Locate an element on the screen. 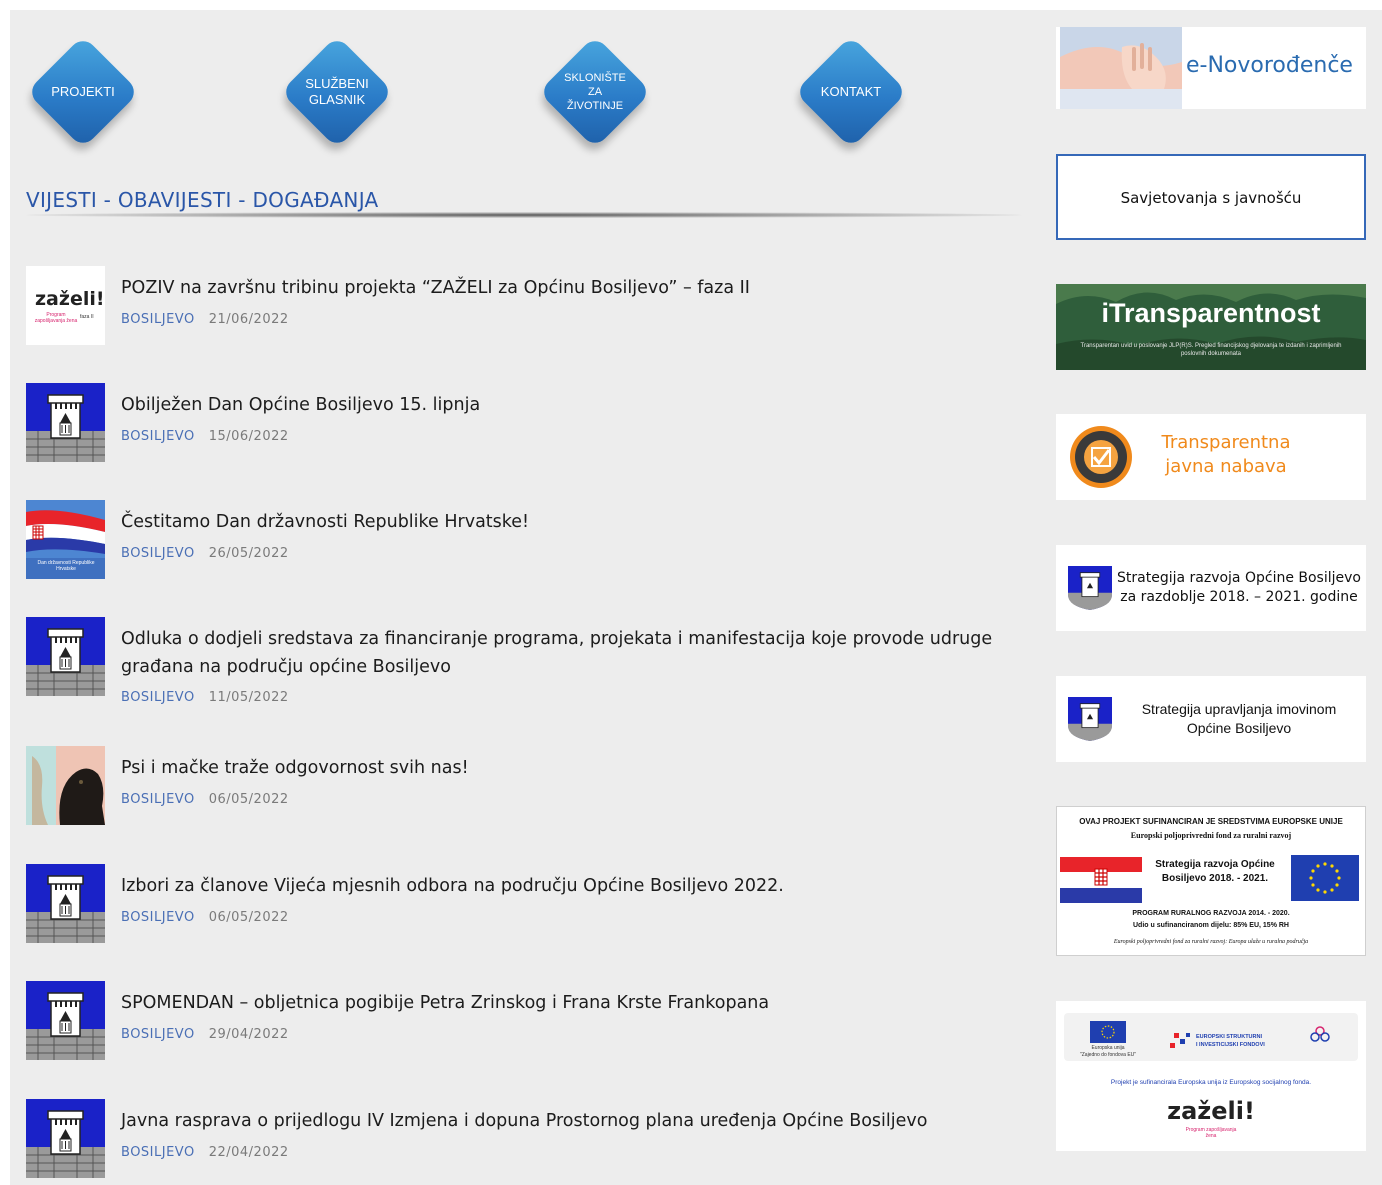 This screenshot has width=1382, height=1185. zazeli-phase: faza II is located at coordinates (87, 317).